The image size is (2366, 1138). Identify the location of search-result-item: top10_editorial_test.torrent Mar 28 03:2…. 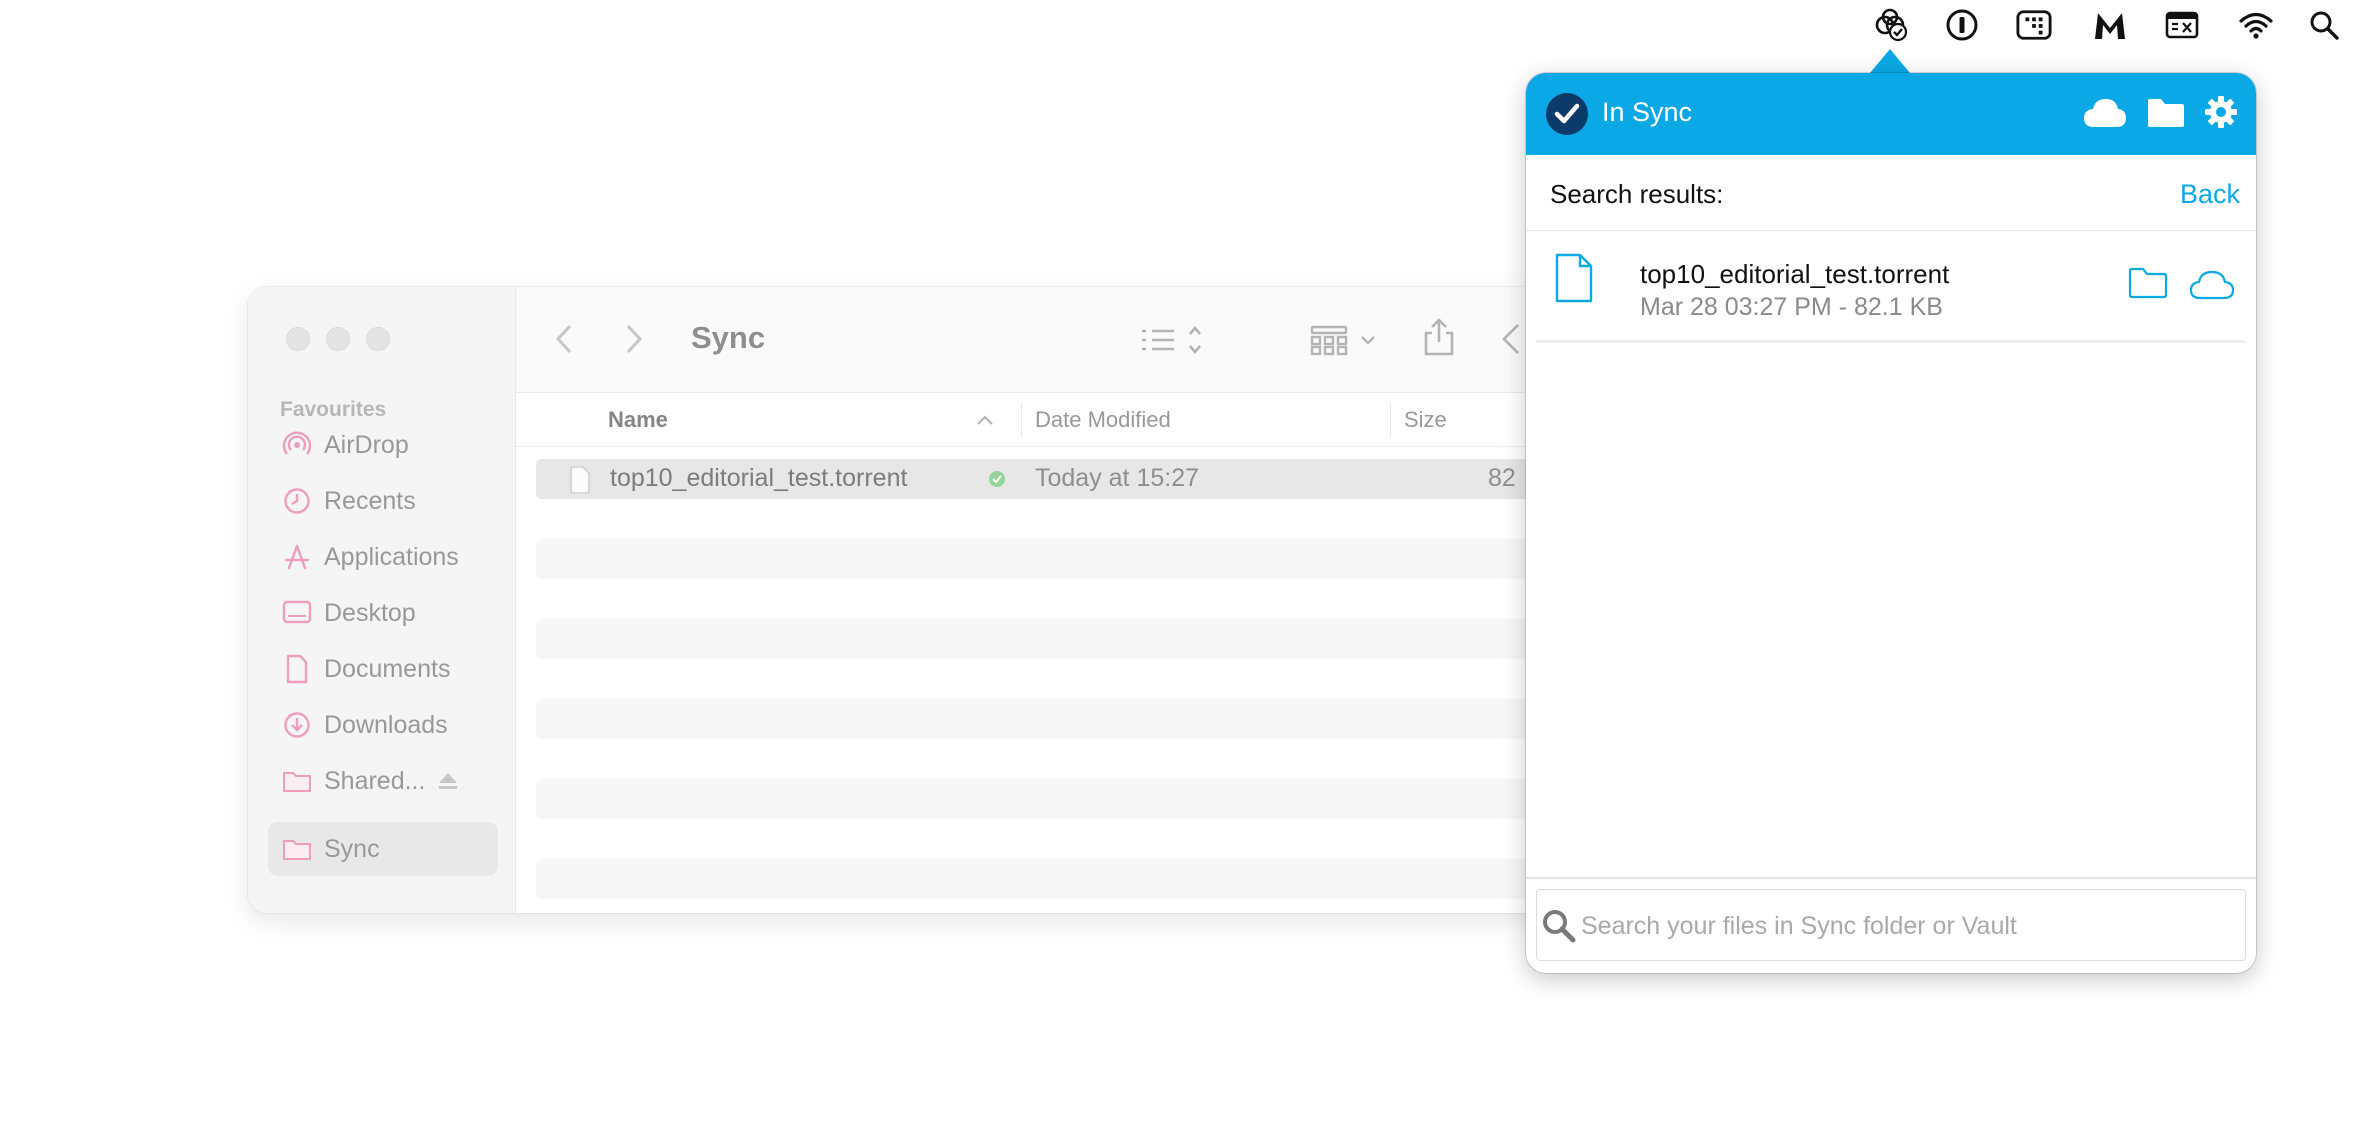
(1891, 288).